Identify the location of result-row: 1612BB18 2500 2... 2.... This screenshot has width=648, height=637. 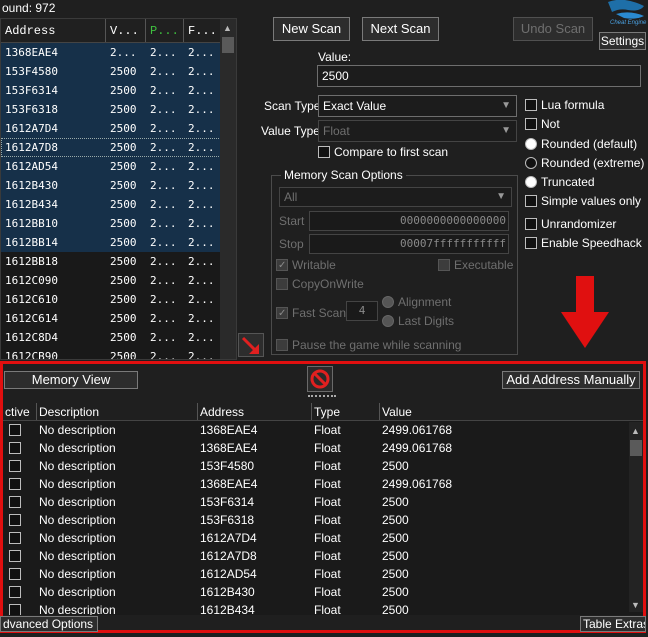
(111, 261).